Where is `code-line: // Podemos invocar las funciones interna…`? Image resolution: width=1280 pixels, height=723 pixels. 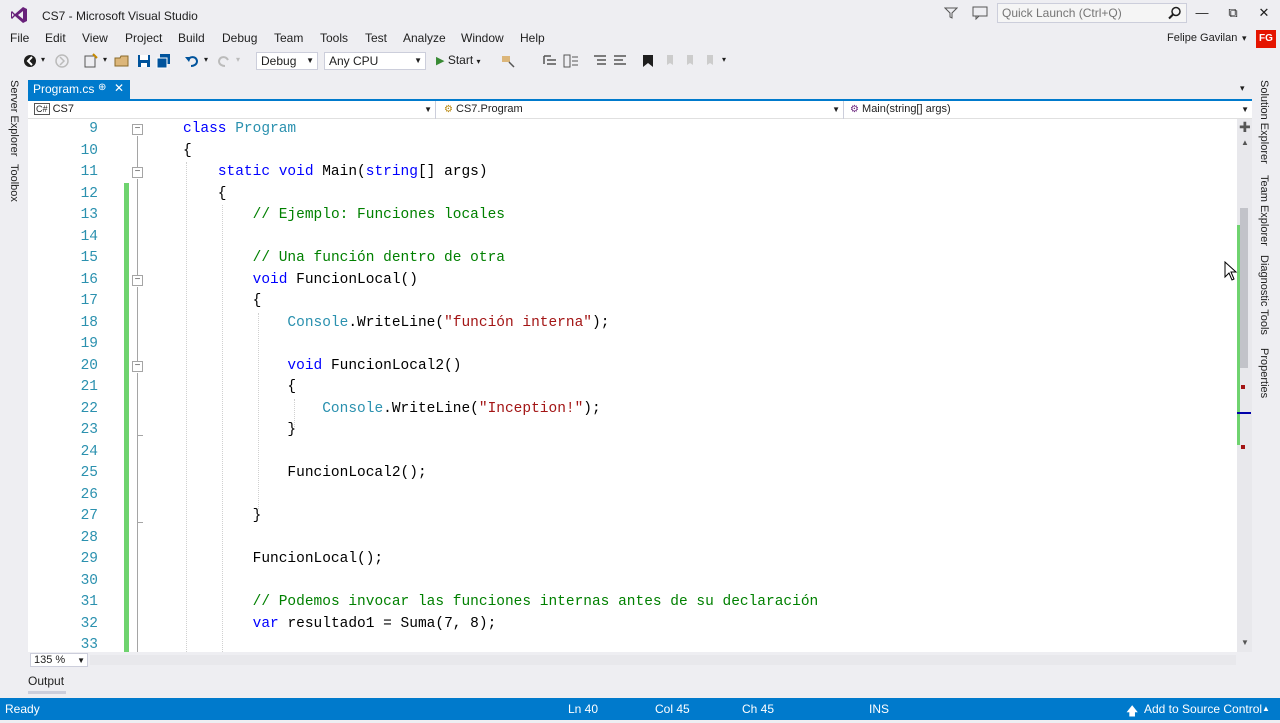
code-line: // Podemos invocar las funciones interna… is located at coordinates (501, 603).